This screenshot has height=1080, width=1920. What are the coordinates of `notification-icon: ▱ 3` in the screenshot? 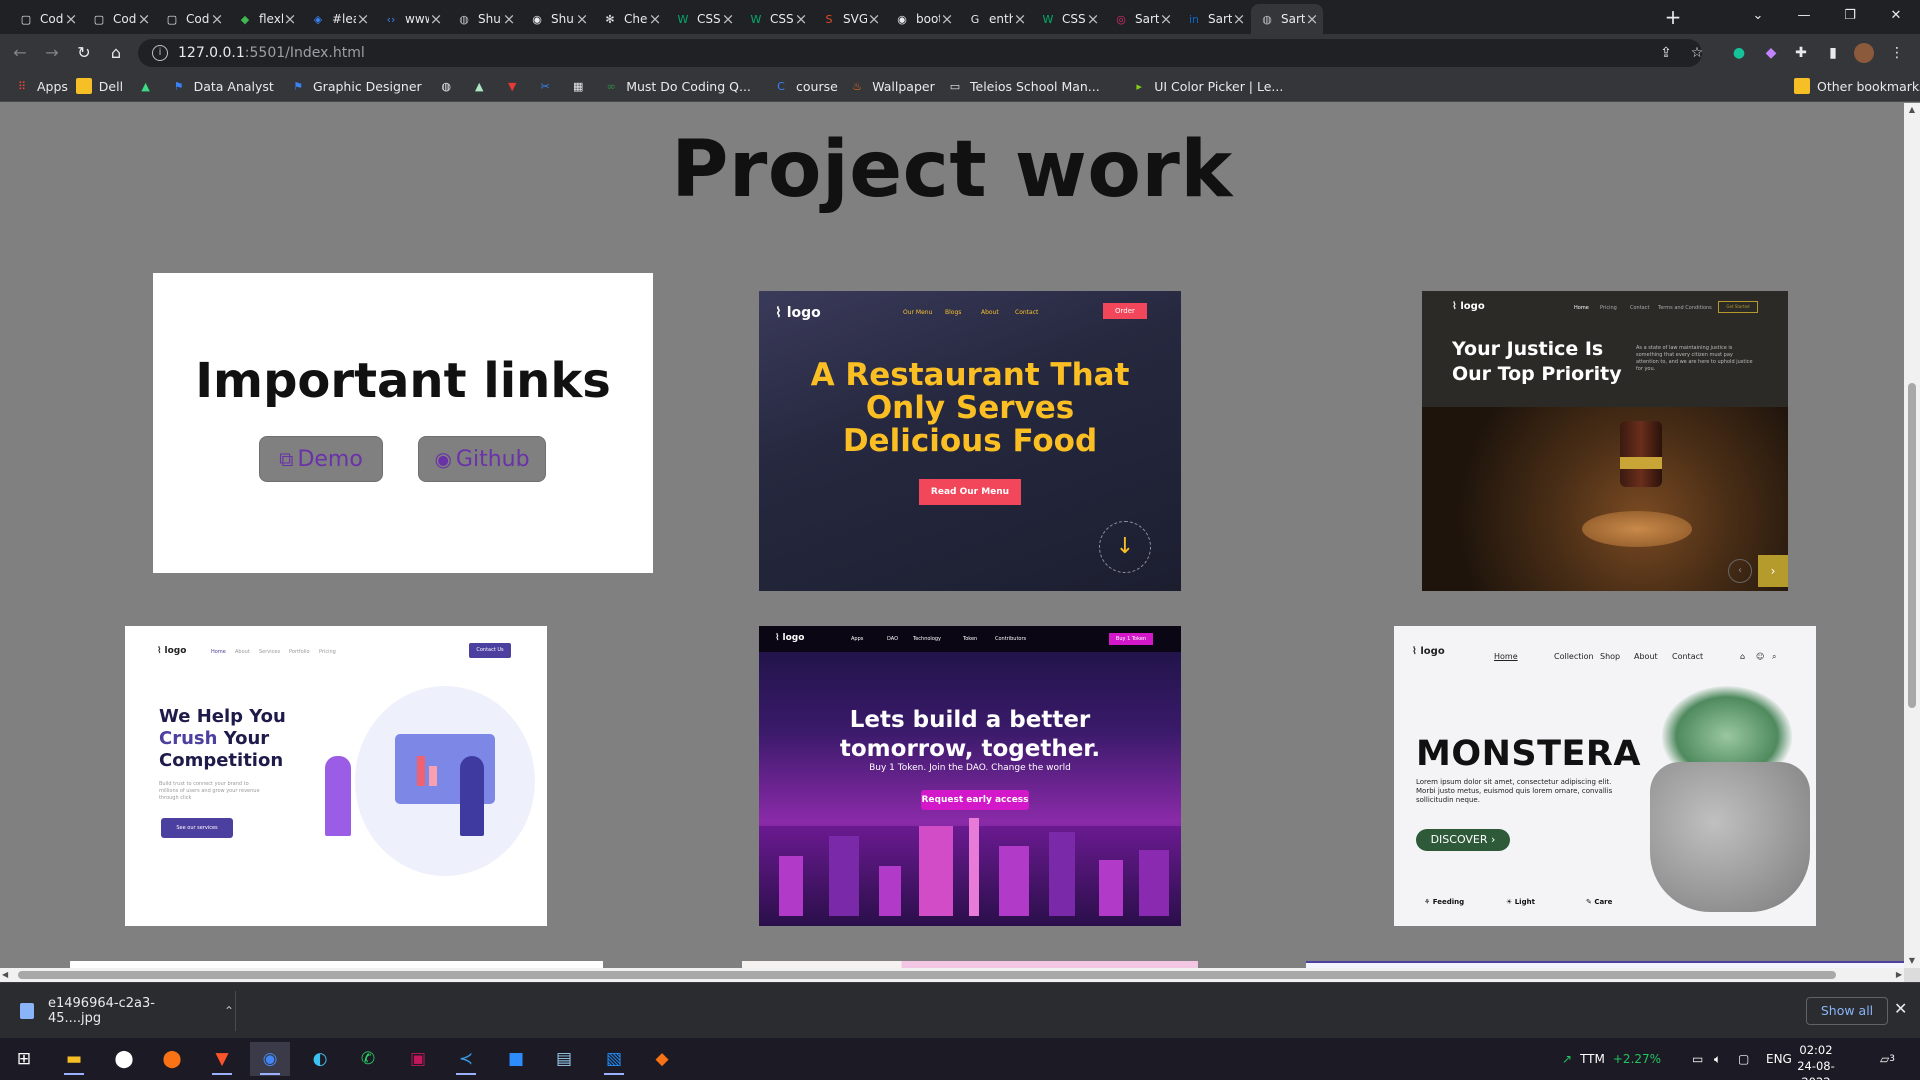 It's located at (1887, 1059).